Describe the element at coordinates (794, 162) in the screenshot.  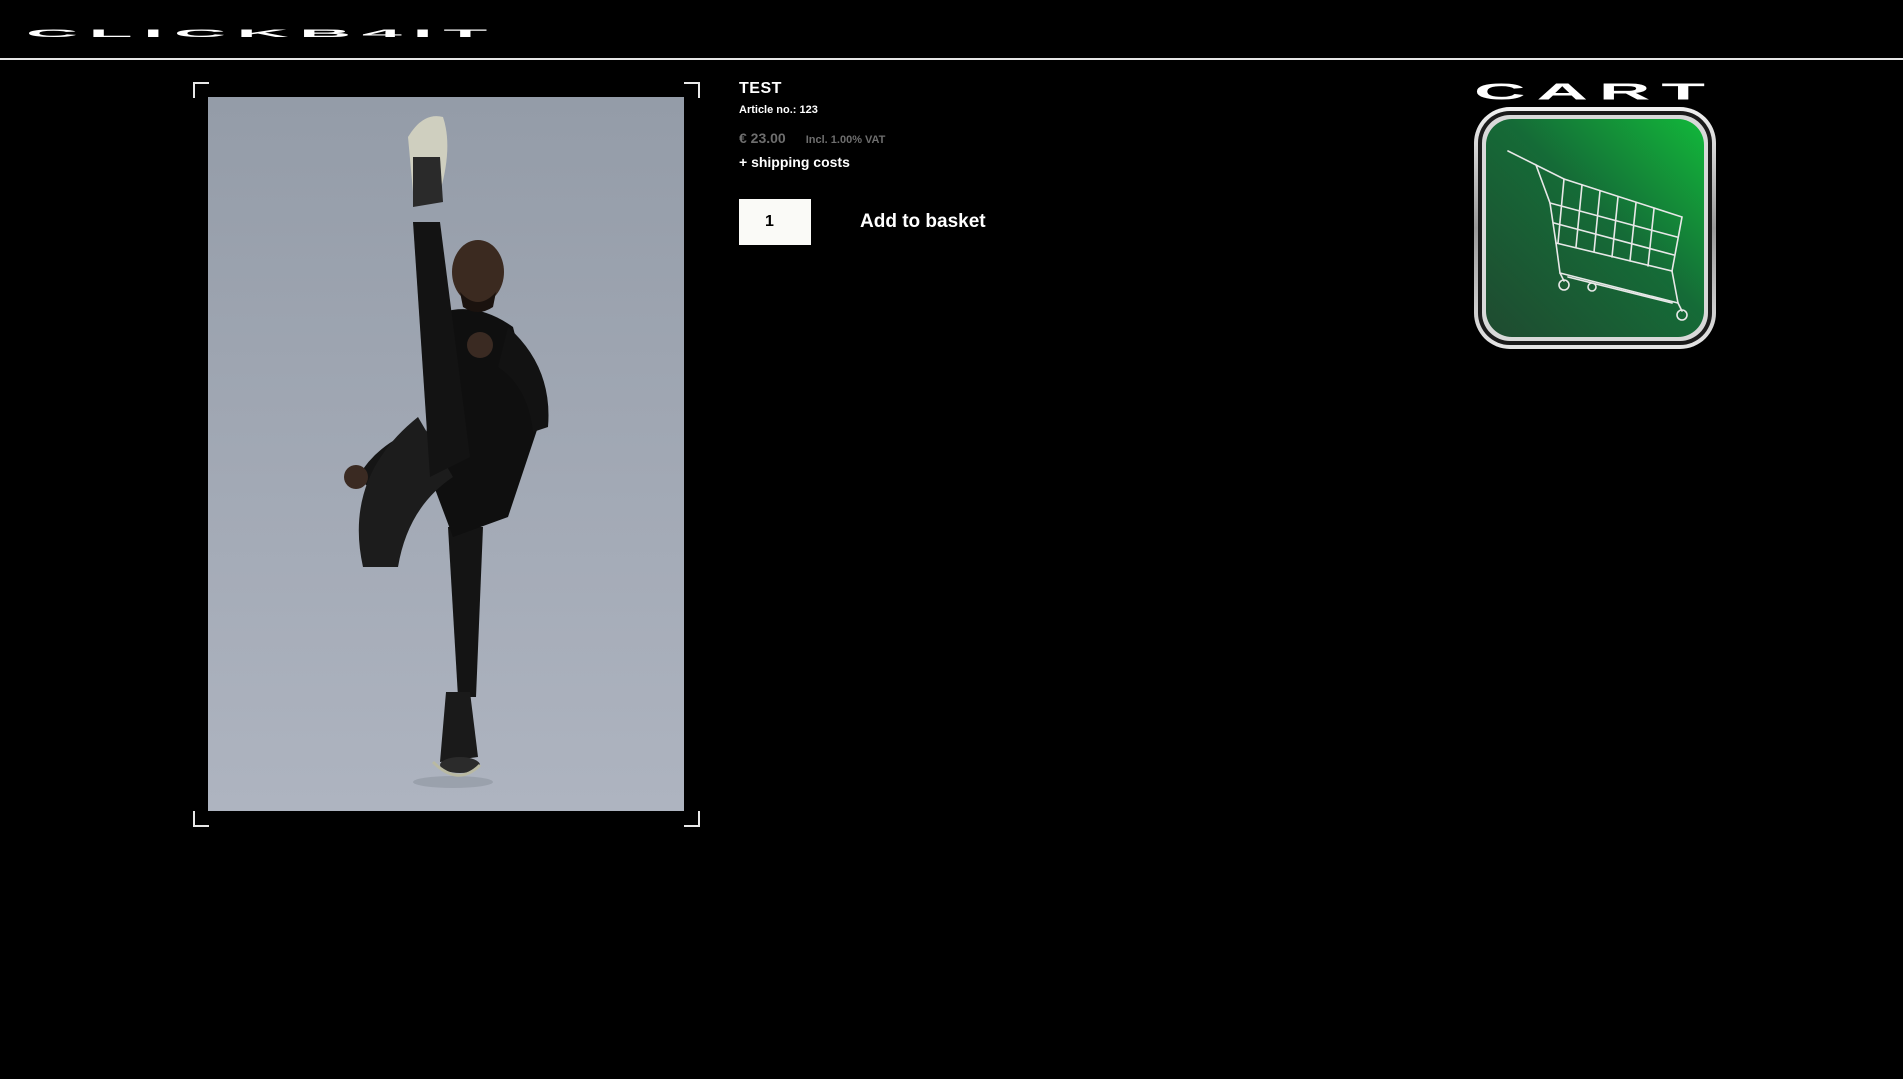
I see `shipping-costs-link: + shipping costs` at that location.